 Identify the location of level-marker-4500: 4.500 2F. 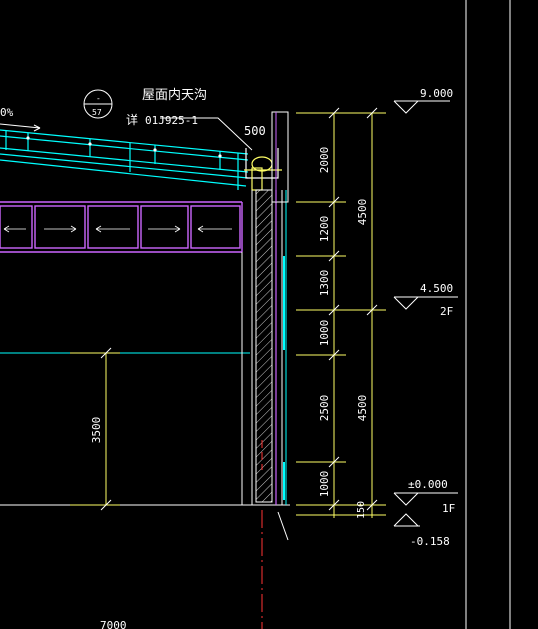
(425, 300).